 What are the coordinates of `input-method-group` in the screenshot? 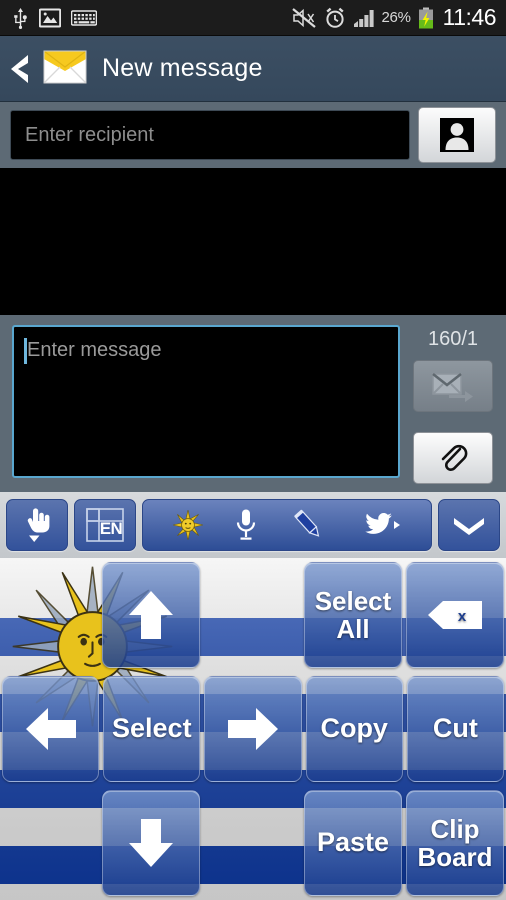 It's located at (287, 525).